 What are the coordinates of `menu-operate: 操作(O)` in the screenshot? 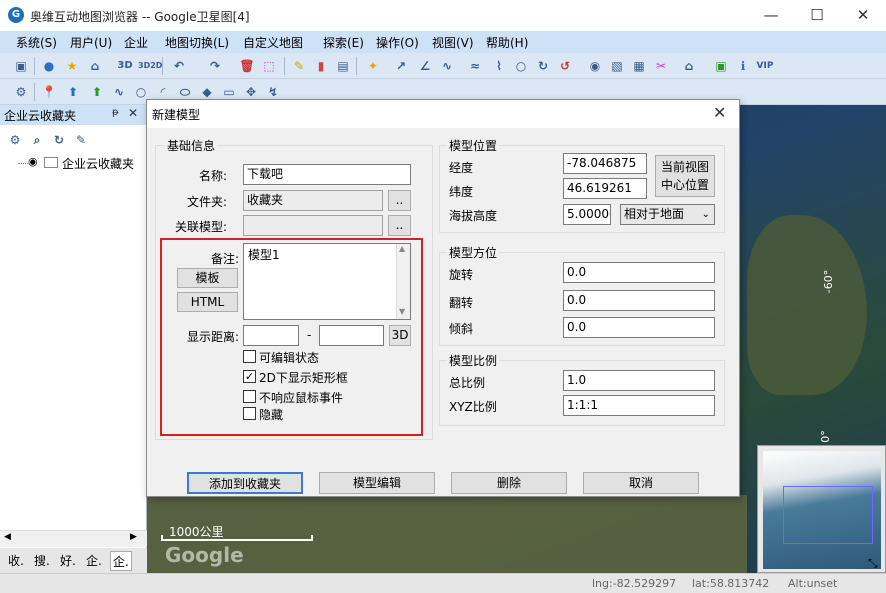 It's located at (397, 42).